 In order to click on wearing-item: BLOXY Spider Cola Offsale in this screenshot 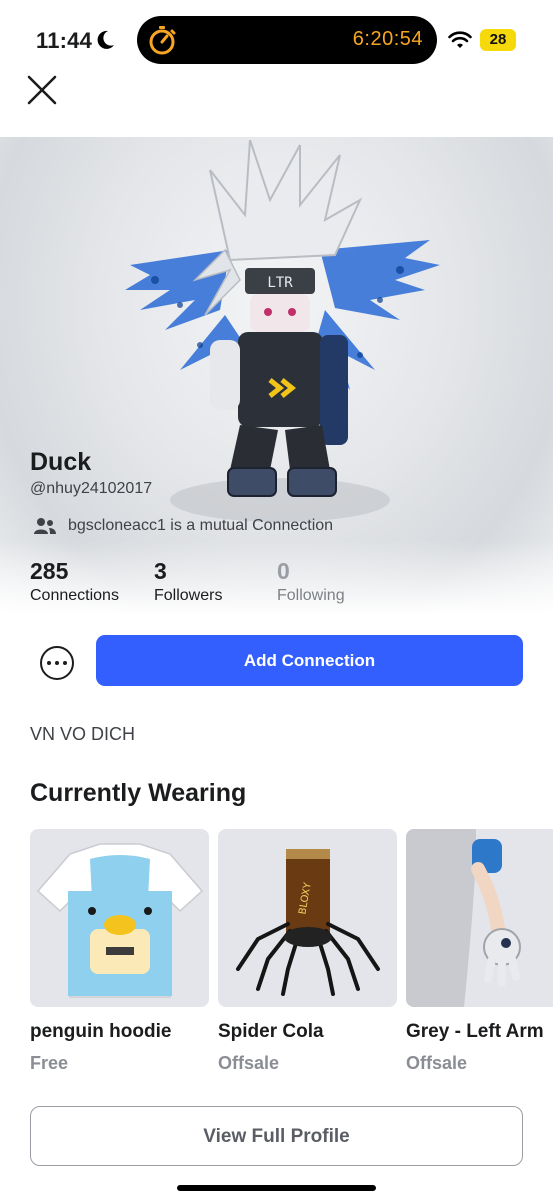, I will do `click(307, 951)`.